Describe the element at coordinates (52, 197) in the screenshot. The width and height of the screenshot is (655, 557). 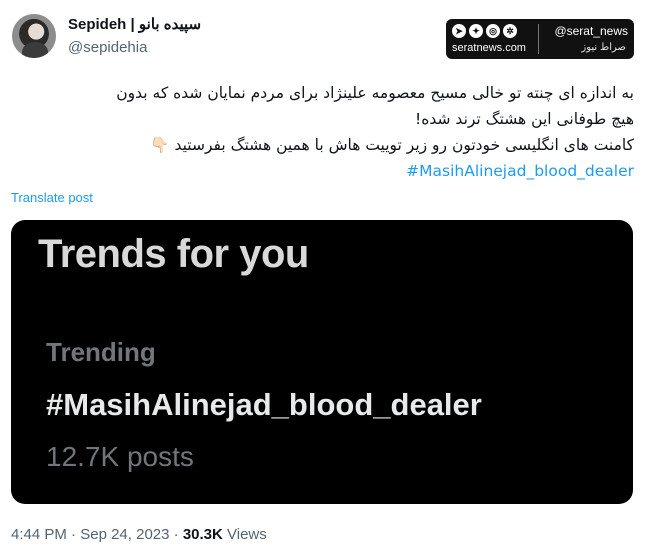
I see `translate-post-link: Translate post` at that location.